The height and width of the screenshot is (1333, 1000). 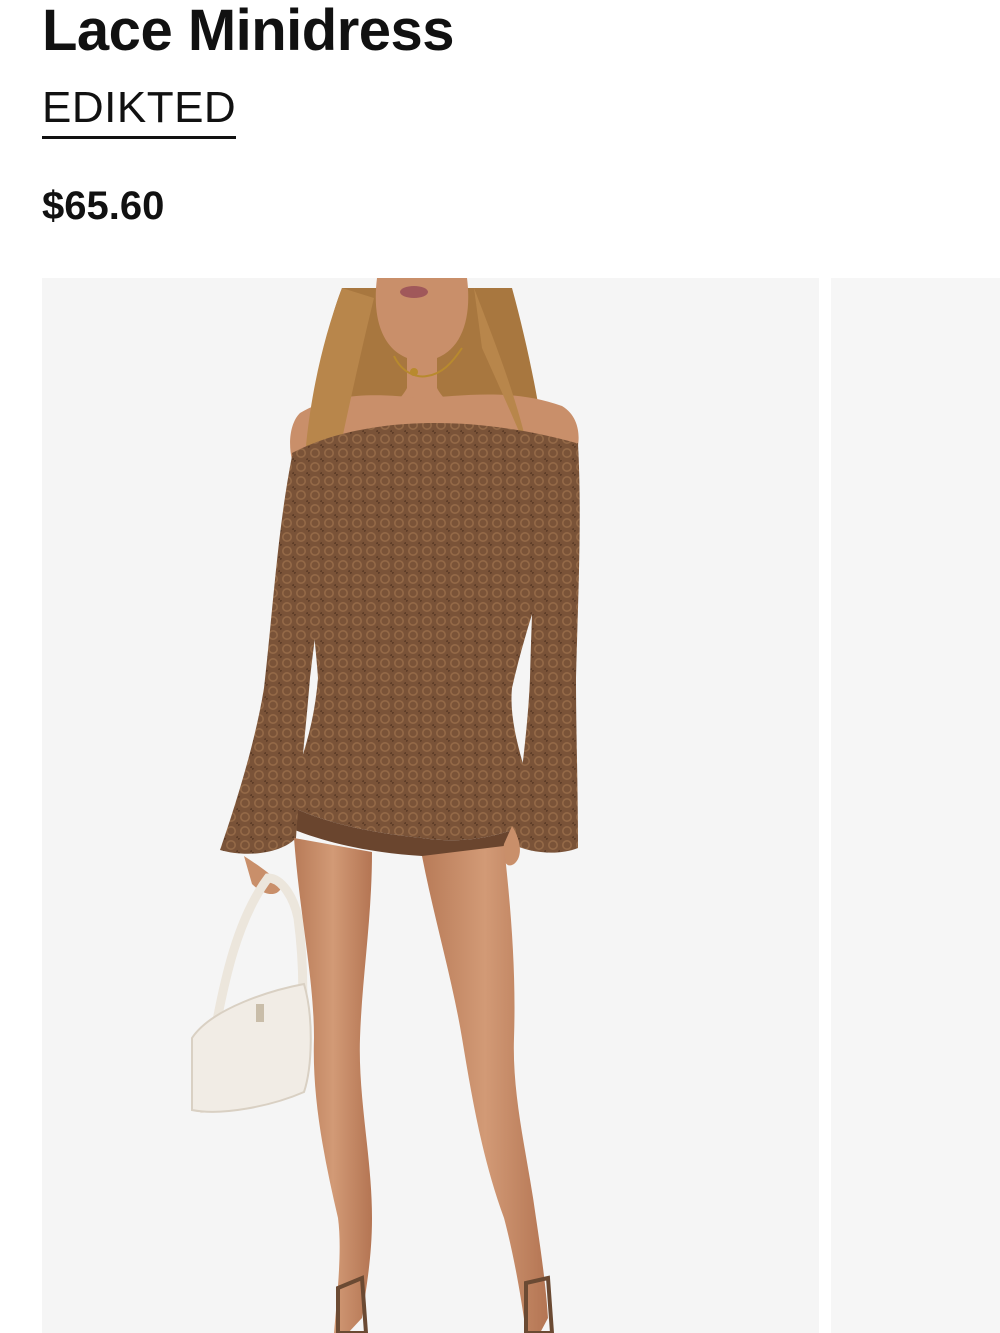 What do you see at coordinates (248, 31) in the screenshot?
I see `product-title: Lace Minidress` at bounding box center [248, 31].